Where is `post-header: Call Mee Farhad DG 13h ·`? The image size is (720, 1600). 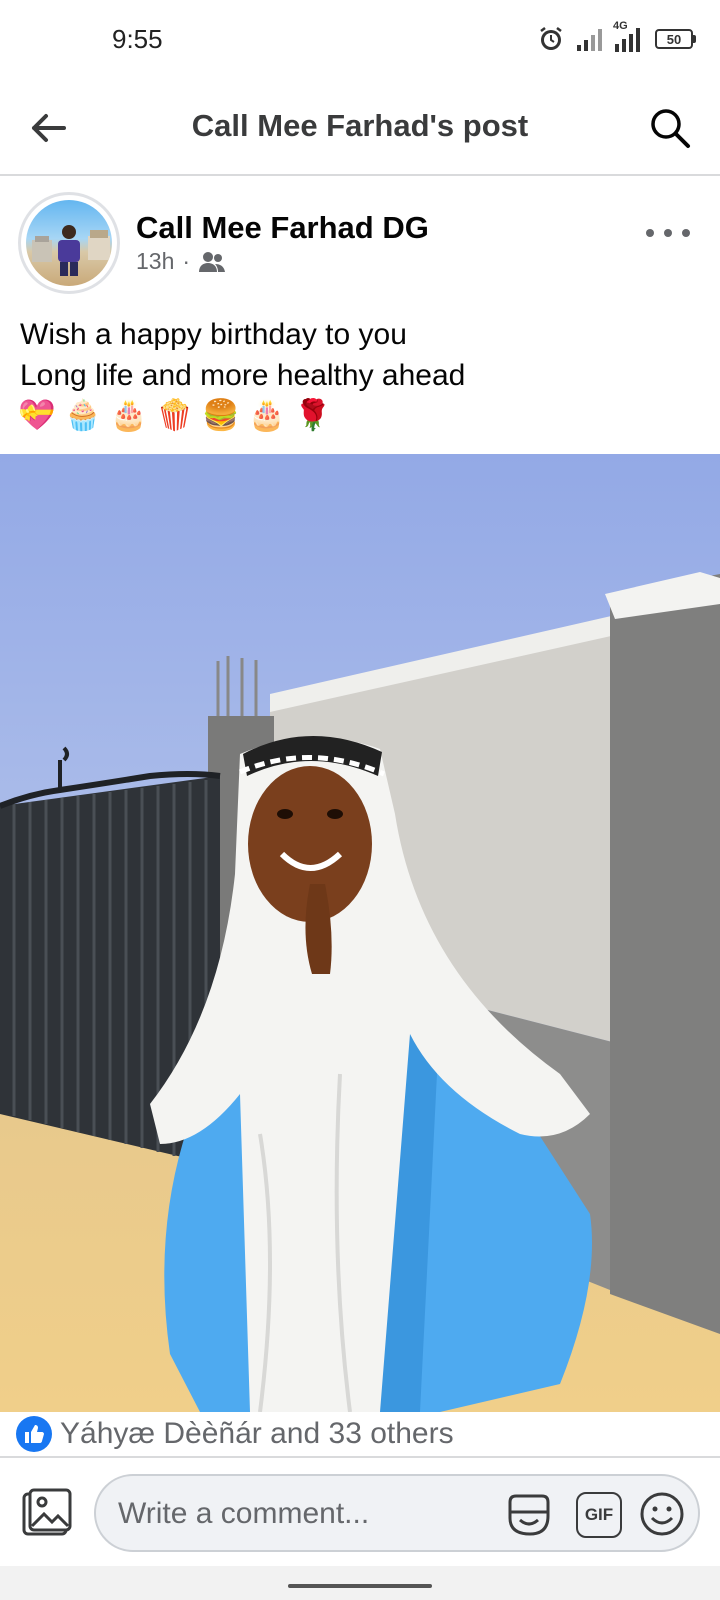
post-header: Call Mee Farhad DG 13h · is located at coordinates (360, 238).